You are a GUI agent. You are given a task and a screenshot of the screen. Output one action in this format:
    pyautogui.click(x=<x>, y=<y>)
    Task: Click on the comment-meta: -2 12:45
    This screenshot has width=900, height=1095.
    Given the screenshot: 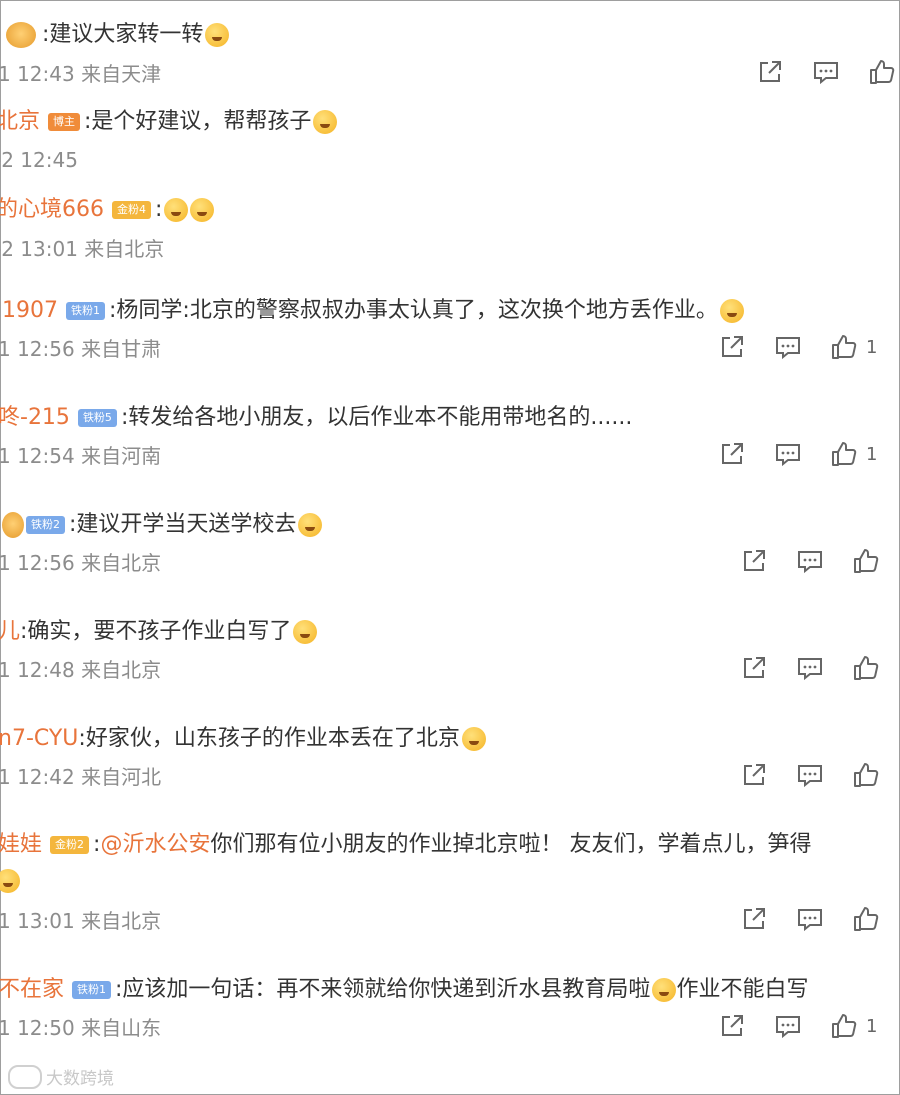 What is the action you would take?
    pyautogui.click(x=39, y=160)
    